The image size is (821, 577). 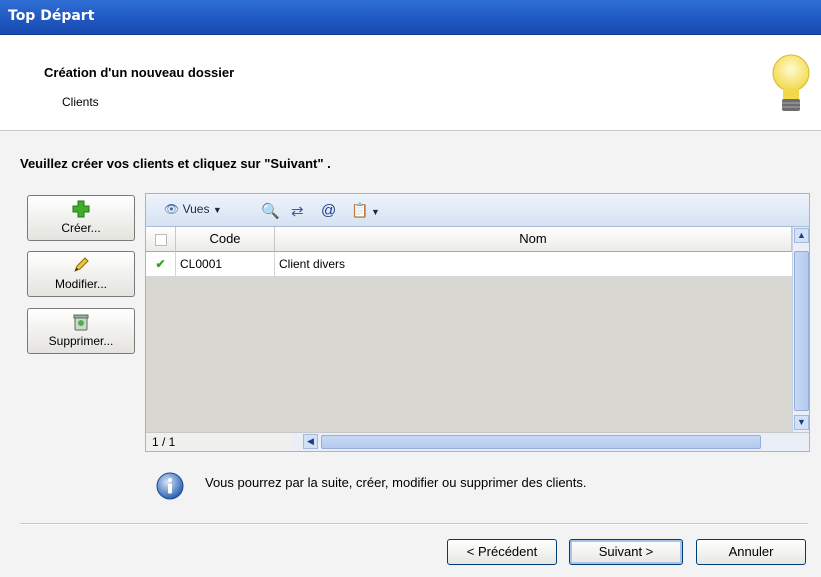 What do you see at coordinates (51, 16) in the screenshot?
I see `window-title: Top Départ` at bounding box center [51, 16].